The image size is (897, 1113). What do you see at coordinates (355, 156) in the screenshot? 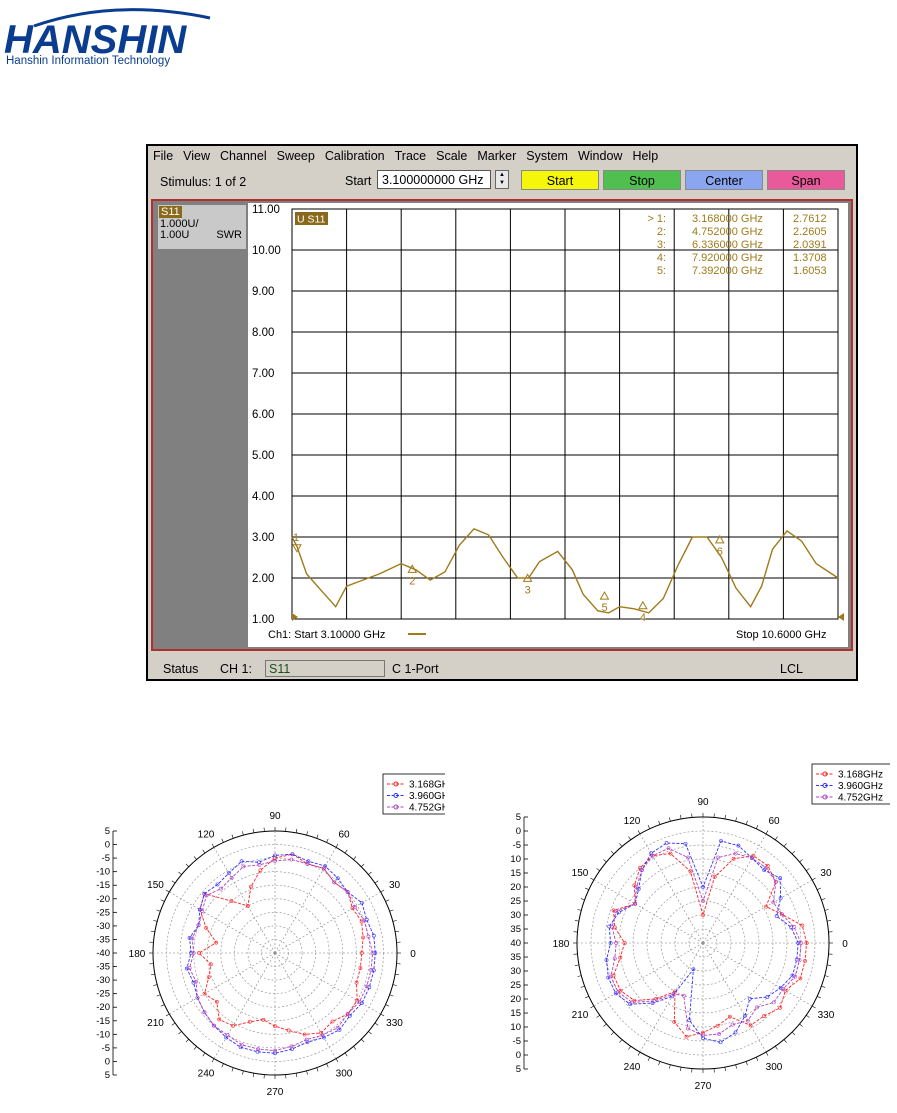
I see `menu-item-calibration: Calibration` at bounding box center [355, 156].